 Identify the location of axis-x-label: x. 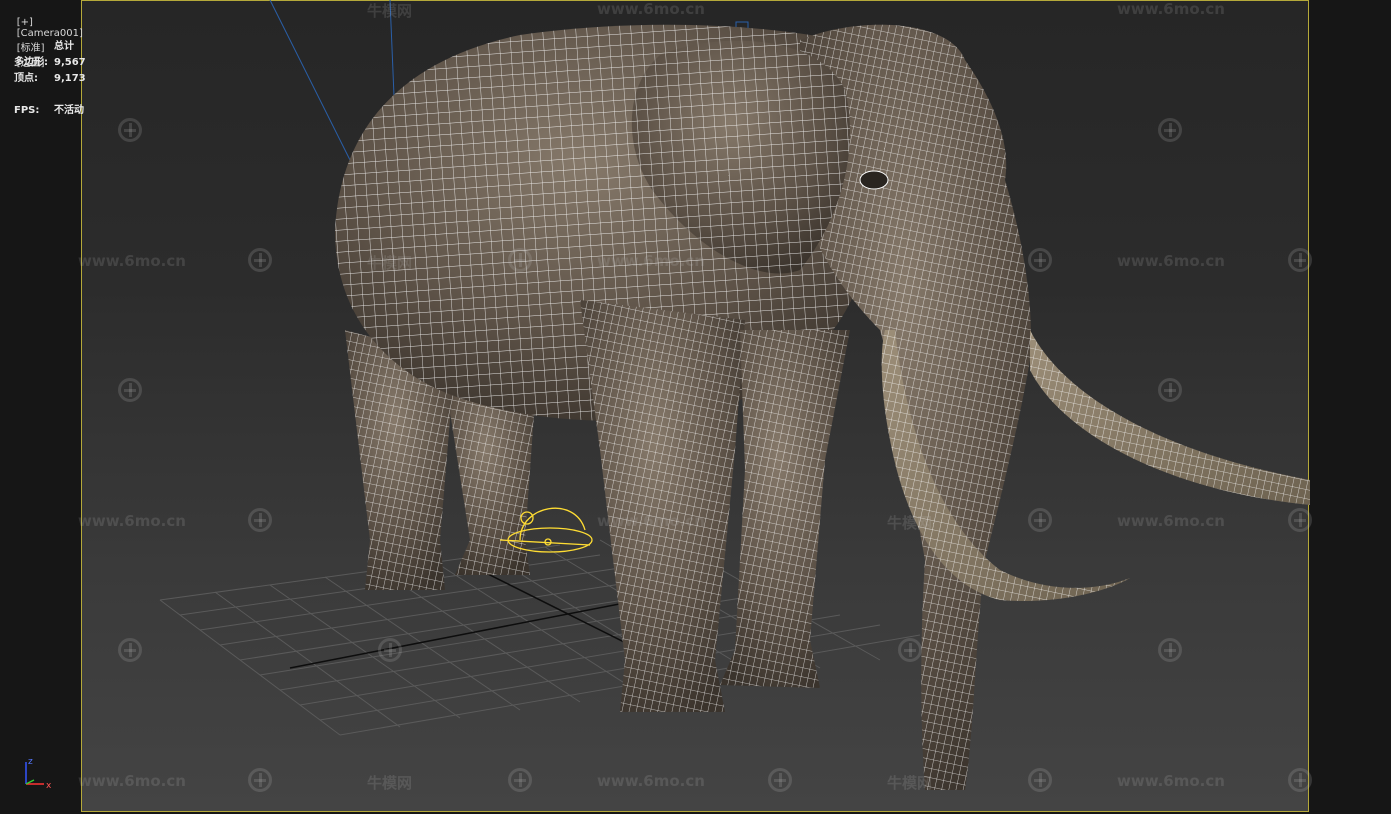
(49, 786).